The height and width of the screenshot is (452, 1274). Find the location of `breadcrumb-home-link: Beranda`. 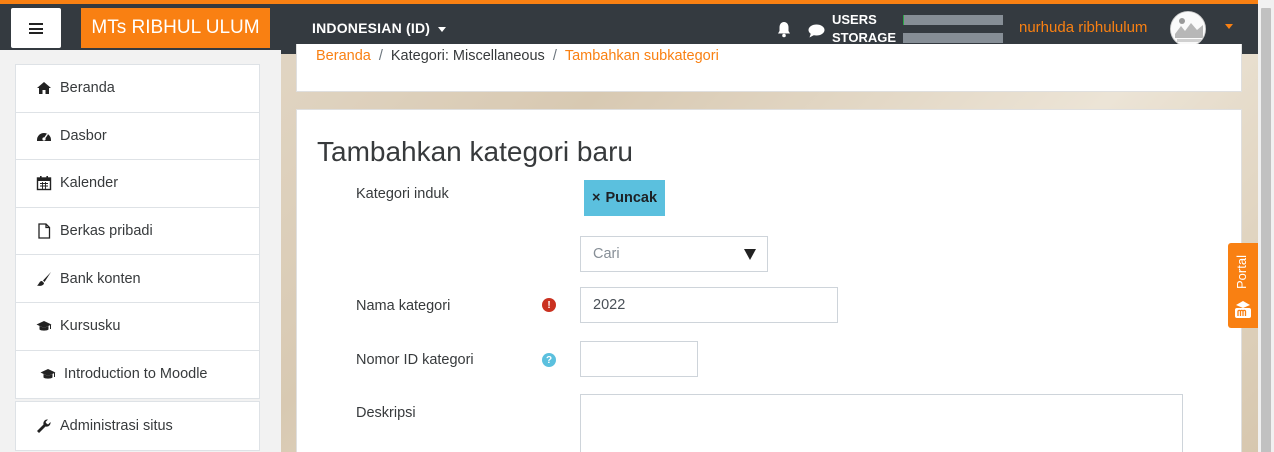

breadcrumb-home-link: Beranda is located at coordinates (343, 56).